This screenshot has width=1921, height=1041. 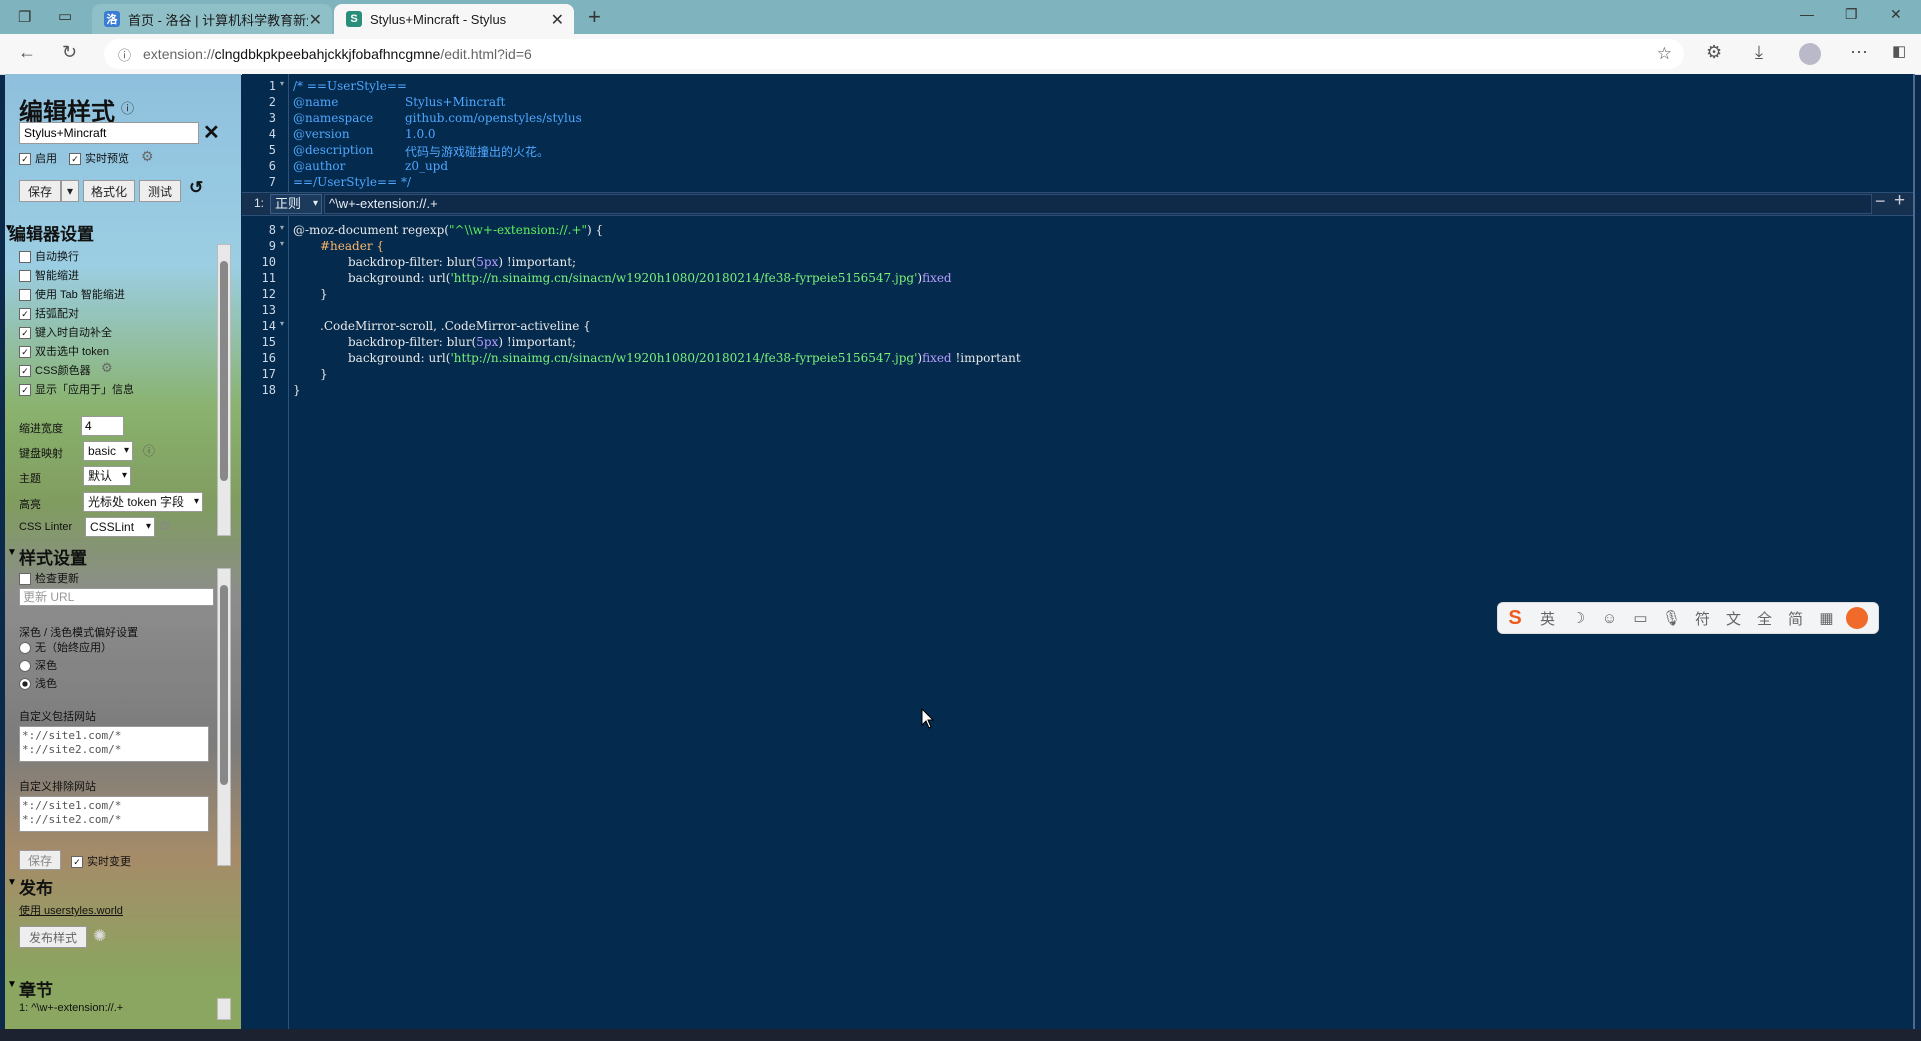 I want to click on section-value-input: ^\w+-extension://.+, so click(x=1098, y=204).